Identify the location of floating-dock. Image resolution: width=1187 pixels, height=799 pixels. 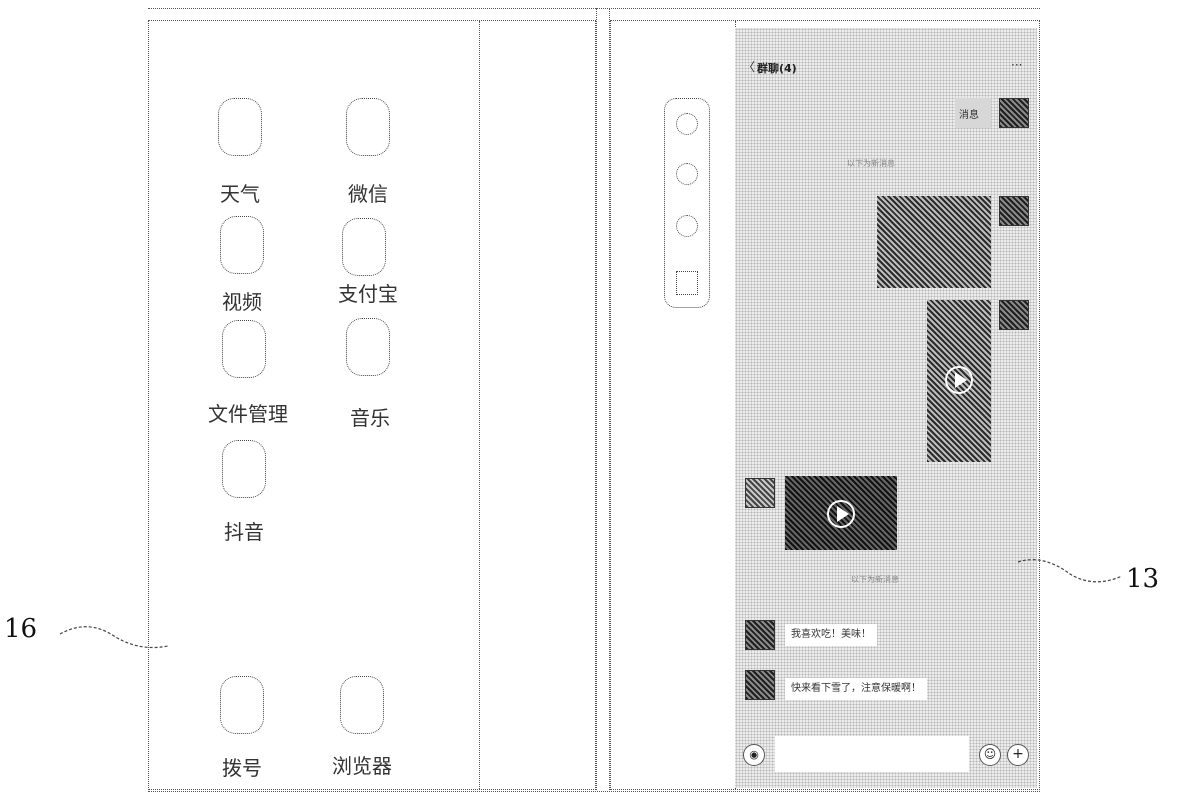
(687, 203).